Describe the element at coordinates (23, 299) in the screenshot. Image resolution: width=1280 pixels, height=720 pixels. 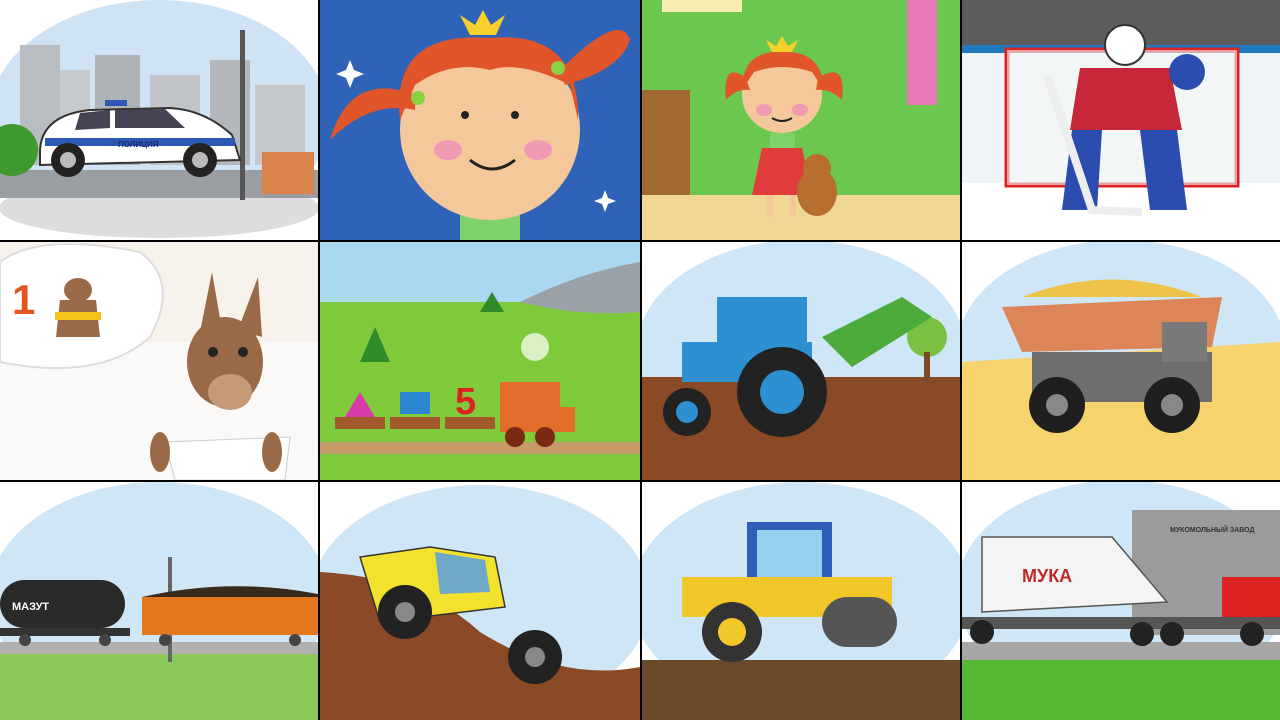
I see `number-label: 1` at that location.